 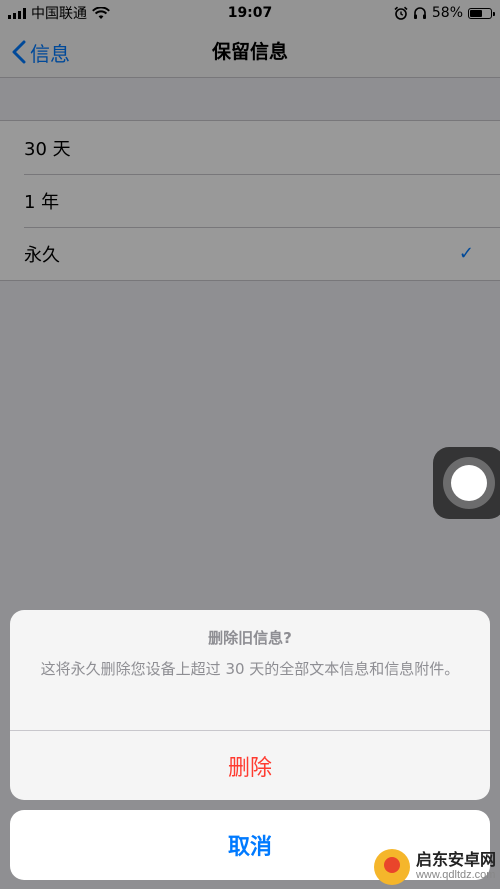 What do you see at coordinates (250, 638) in the screenshot?
I see `sheet-title: 删除旧信息?` at bounding box center [250, 638].